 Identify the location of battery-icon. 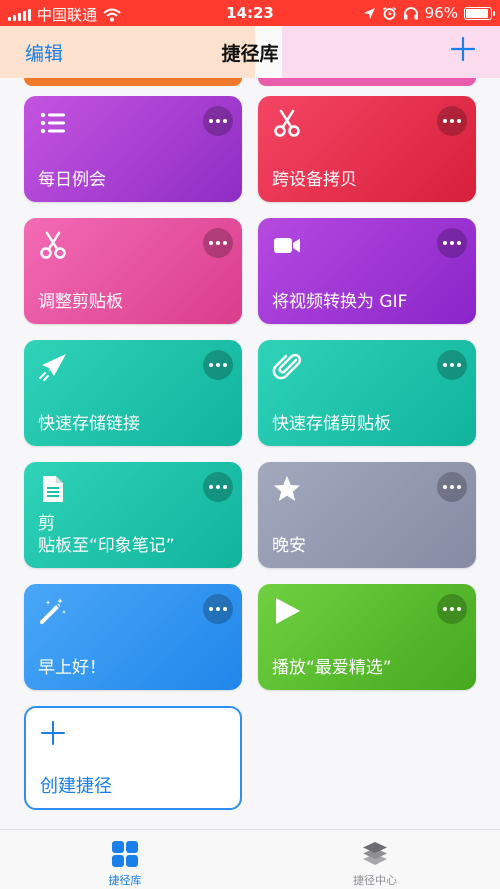
(479, 13).